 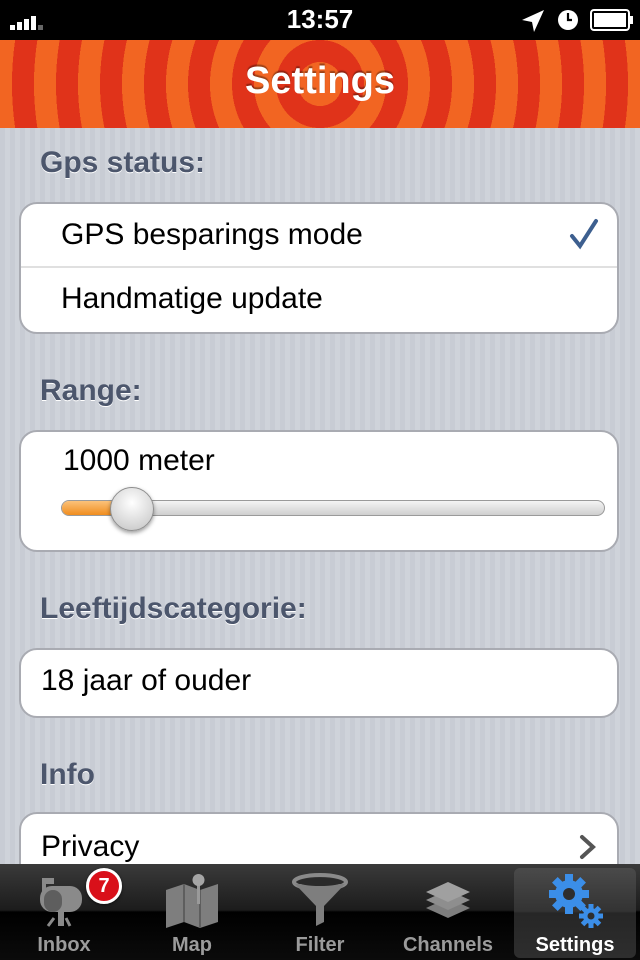 I want to click on range-group: 1000 meter, so click(x=319, y=491).